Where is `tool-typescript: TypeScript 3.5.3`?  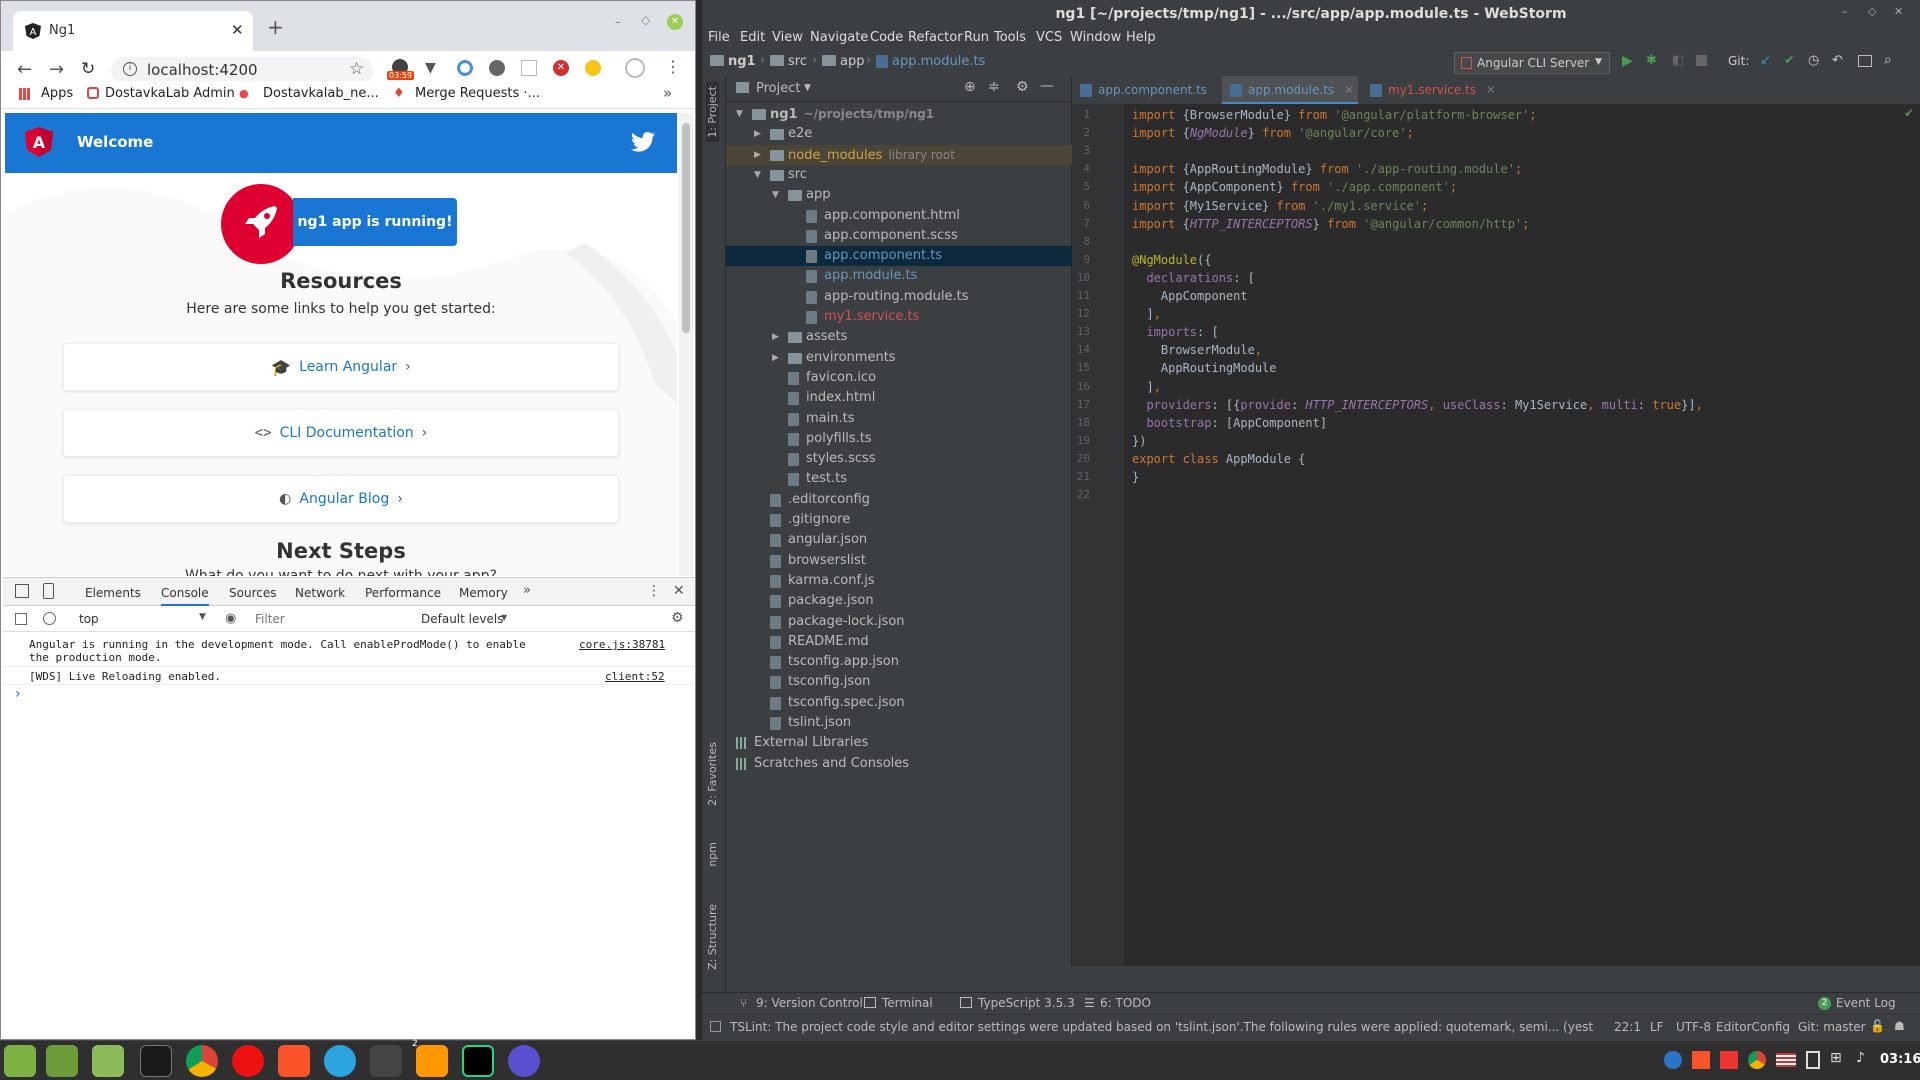 tool-typescript: TypeScript 3.5.3 is located at coordinates (1026, 1003).